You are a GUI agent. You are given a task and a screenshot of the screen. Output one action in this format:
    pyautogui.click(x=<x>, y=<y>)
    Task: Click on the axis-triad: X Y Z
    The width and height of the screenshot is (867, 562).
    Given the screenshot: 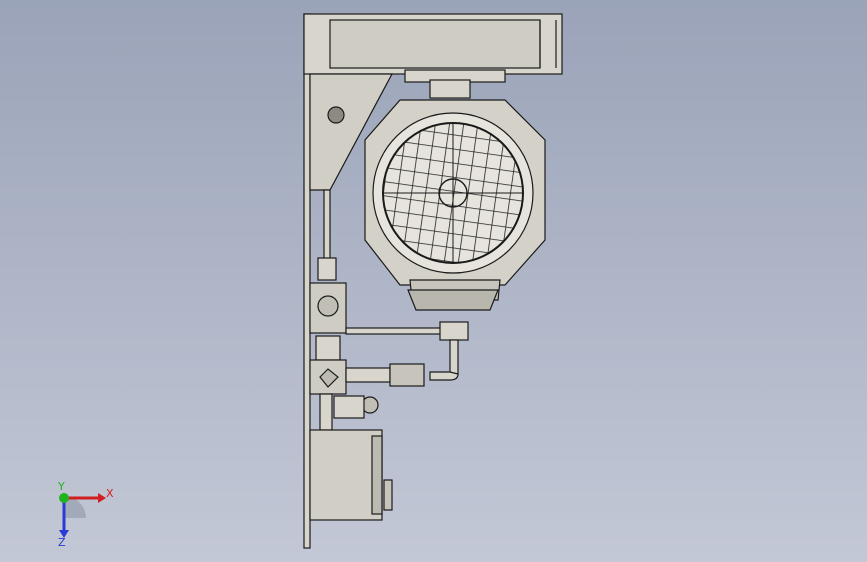 What is the action you would take?
    pyautogui.click(x=80, y=515)
    